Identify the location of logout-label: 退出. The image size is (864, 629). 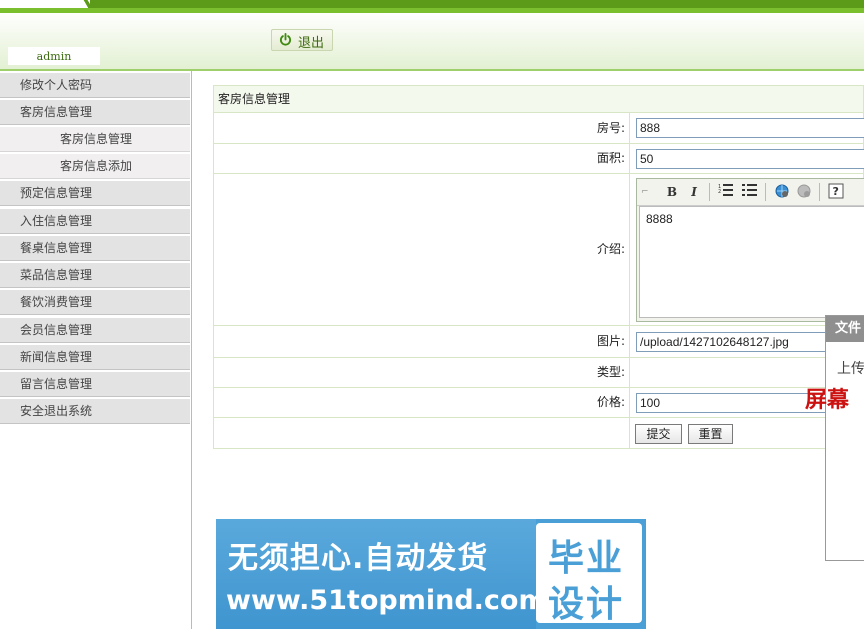
(311, 43).